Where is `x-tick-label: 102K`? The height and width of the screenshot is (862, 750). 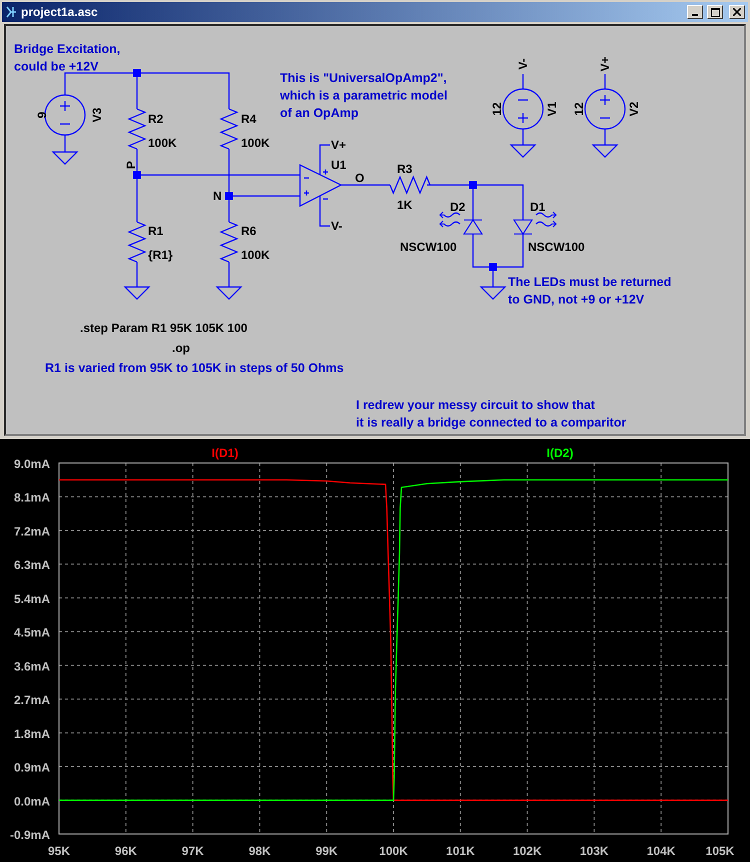
x-tick-label: 102K is located at coordinates (527, 851).